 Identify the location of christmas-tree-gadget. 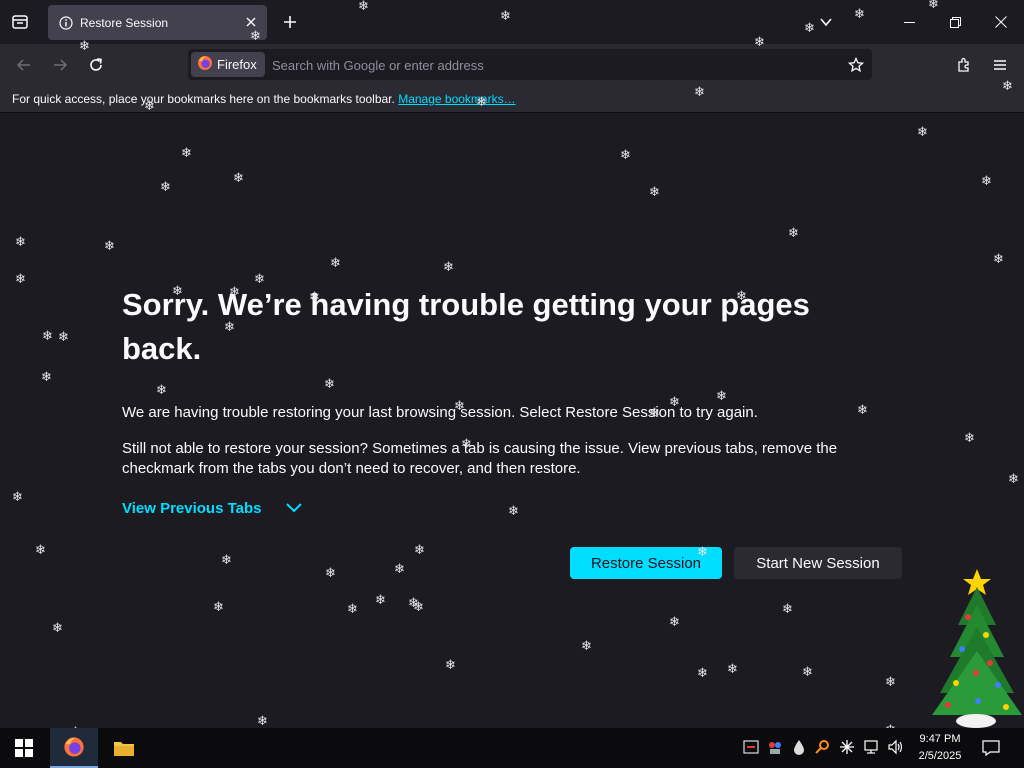
(976, 647).